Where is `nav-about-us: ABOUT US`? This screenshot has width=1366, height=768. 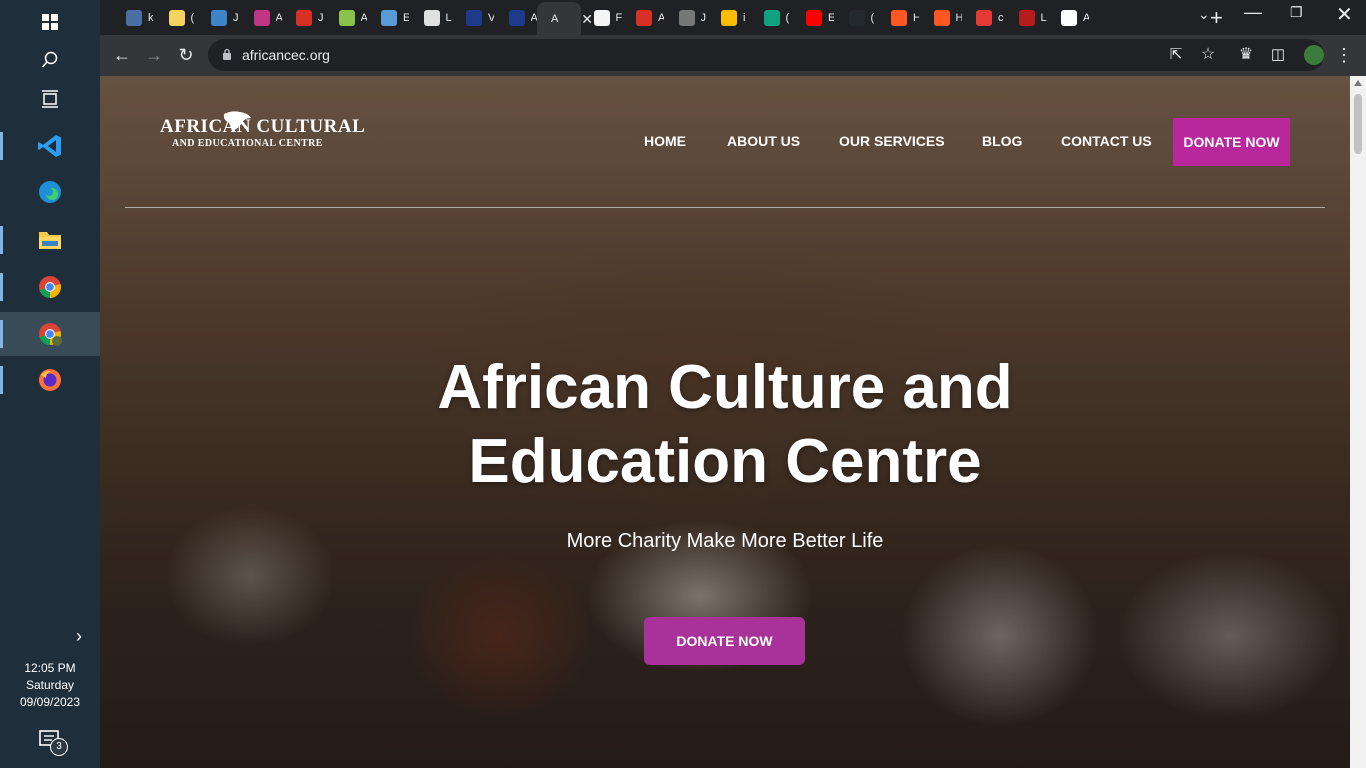 nav-about-us: ABOUT US is located at coordinates (763, 141).